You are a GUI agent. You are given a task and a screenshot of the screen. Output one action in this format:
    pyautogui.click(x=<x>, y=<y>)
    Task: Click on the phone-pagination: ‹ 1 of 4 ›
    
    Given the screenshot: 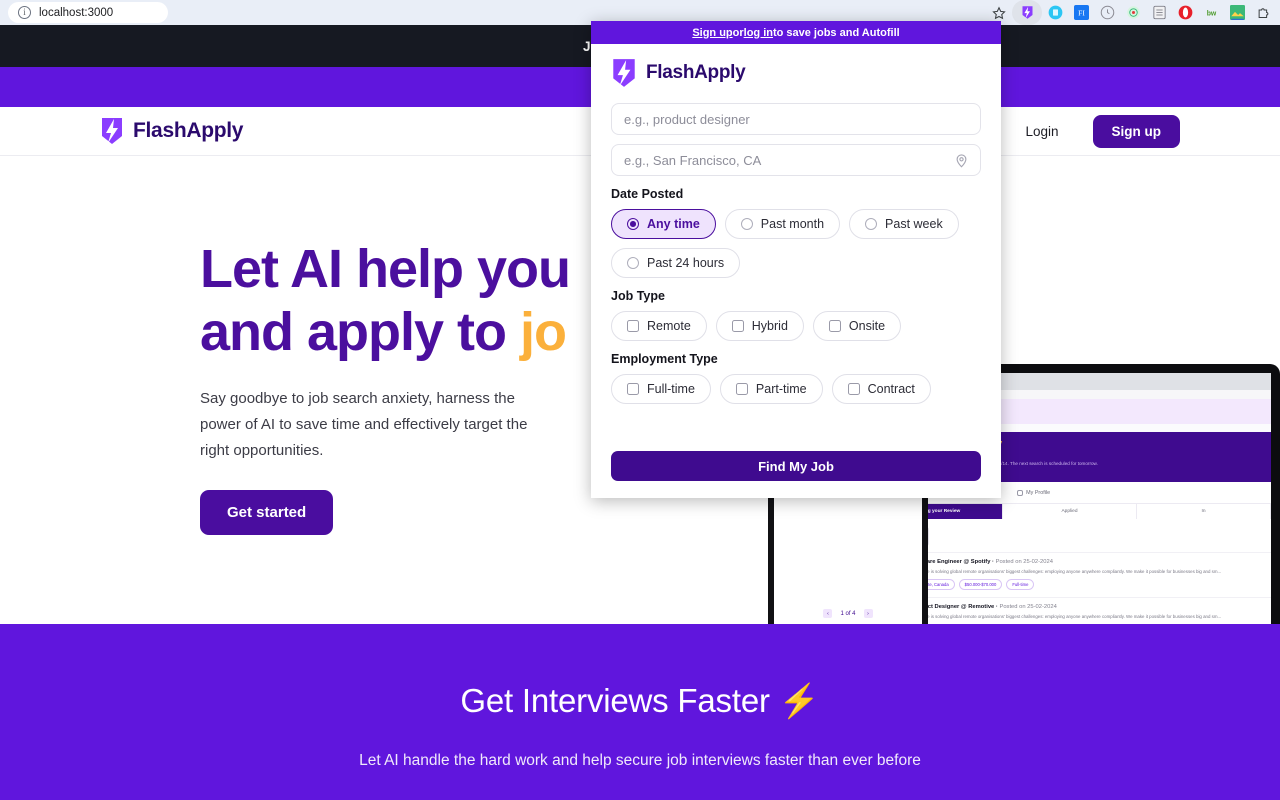 What is the action you would take?
    pyautogui.click(x=848, y=613)
    